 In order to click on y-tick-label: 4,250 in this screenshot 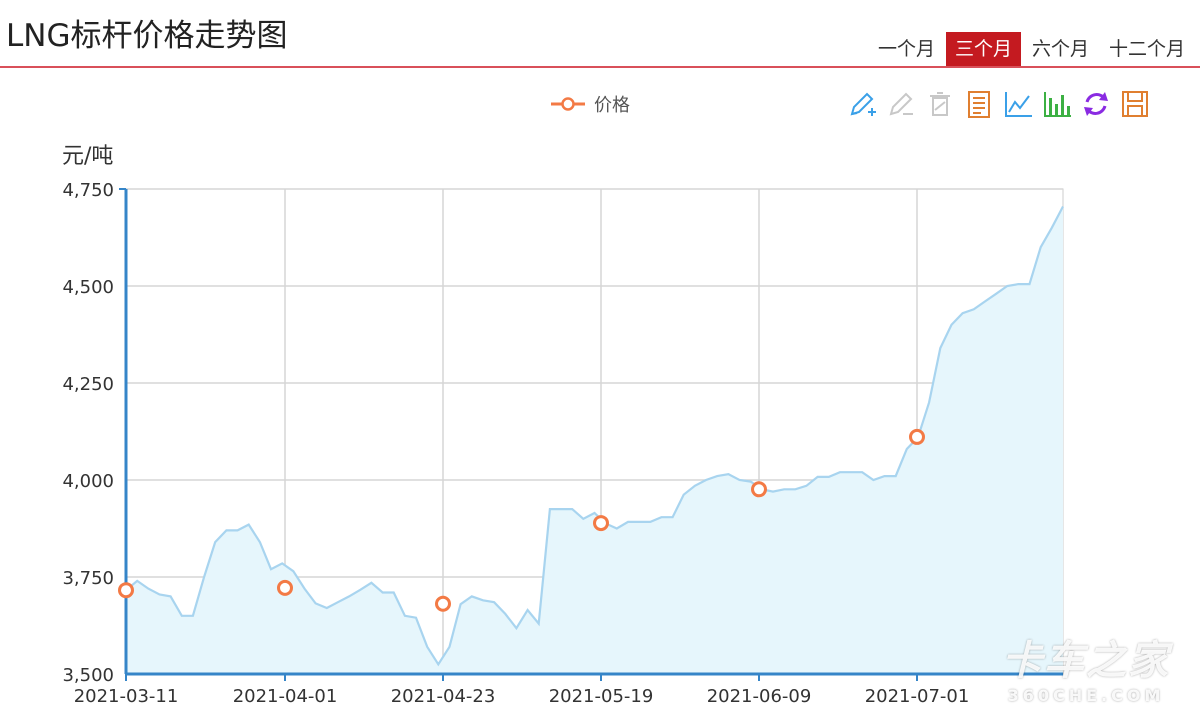, I will do `click(88, 384)`.